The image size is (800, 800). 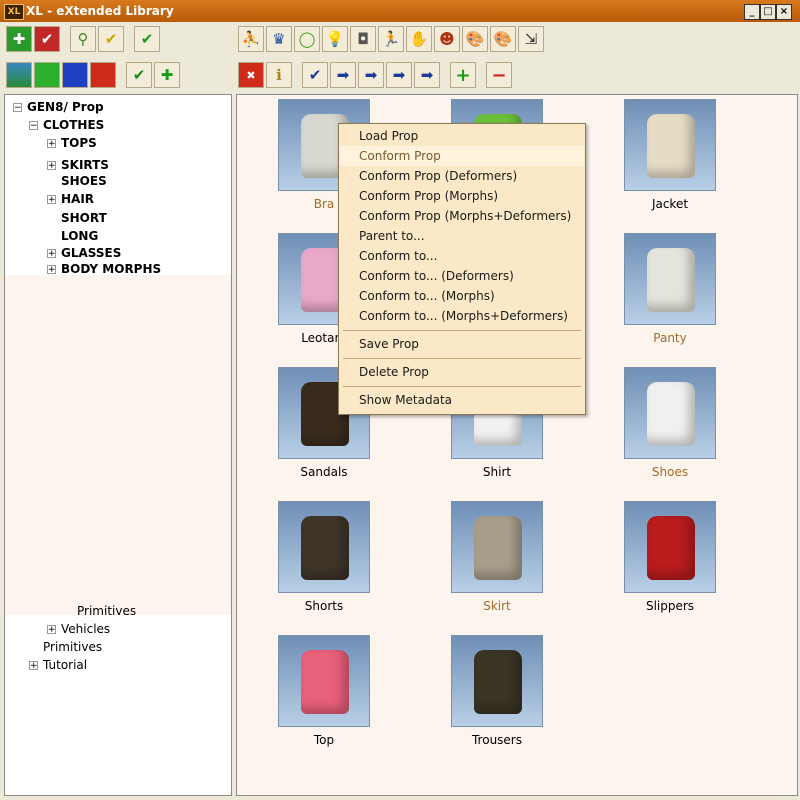 I want to click on item-caption: Panty, so click(x=670, y=338).